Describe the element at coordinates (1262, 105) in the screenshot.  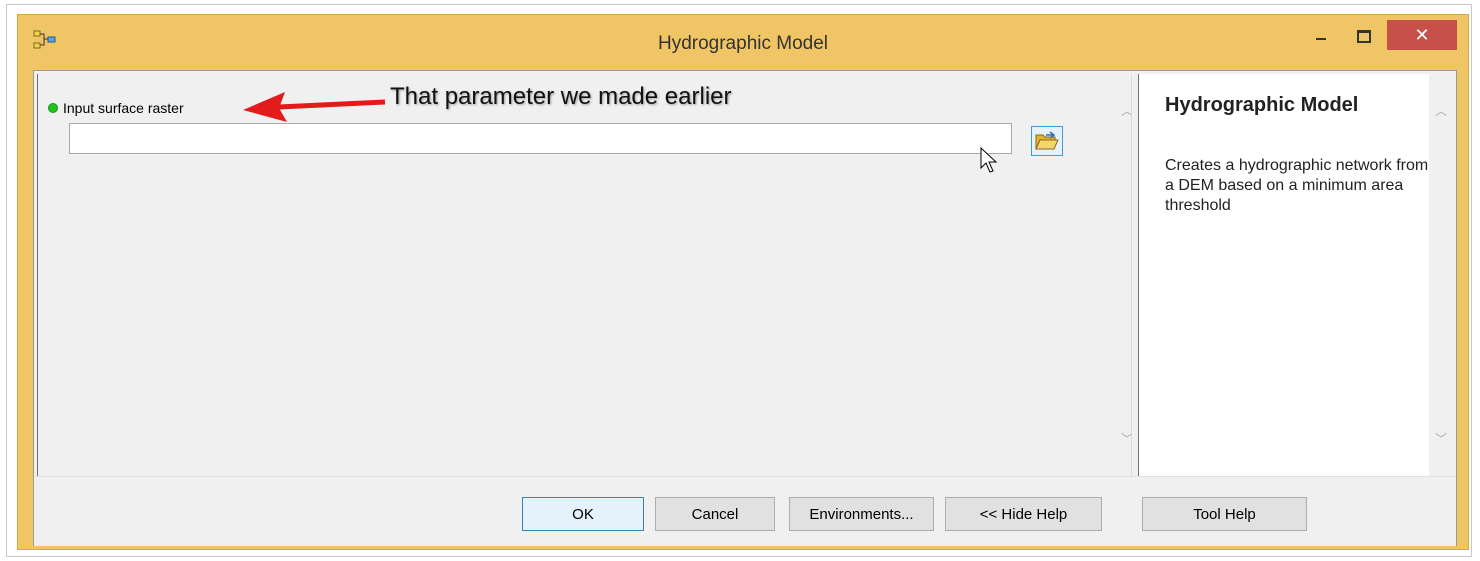
I see `help-title: Hydrographic Model` at that location.